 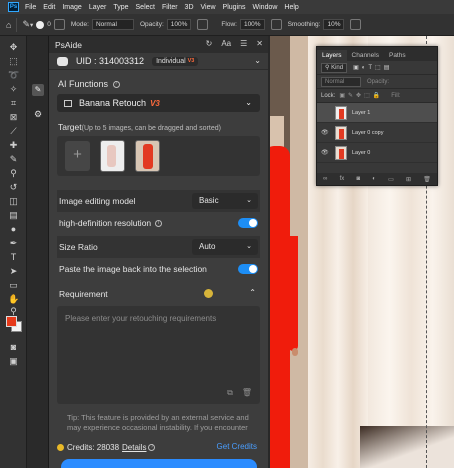 I want to click on link-icon: ∞, so click(x=325, y=179).